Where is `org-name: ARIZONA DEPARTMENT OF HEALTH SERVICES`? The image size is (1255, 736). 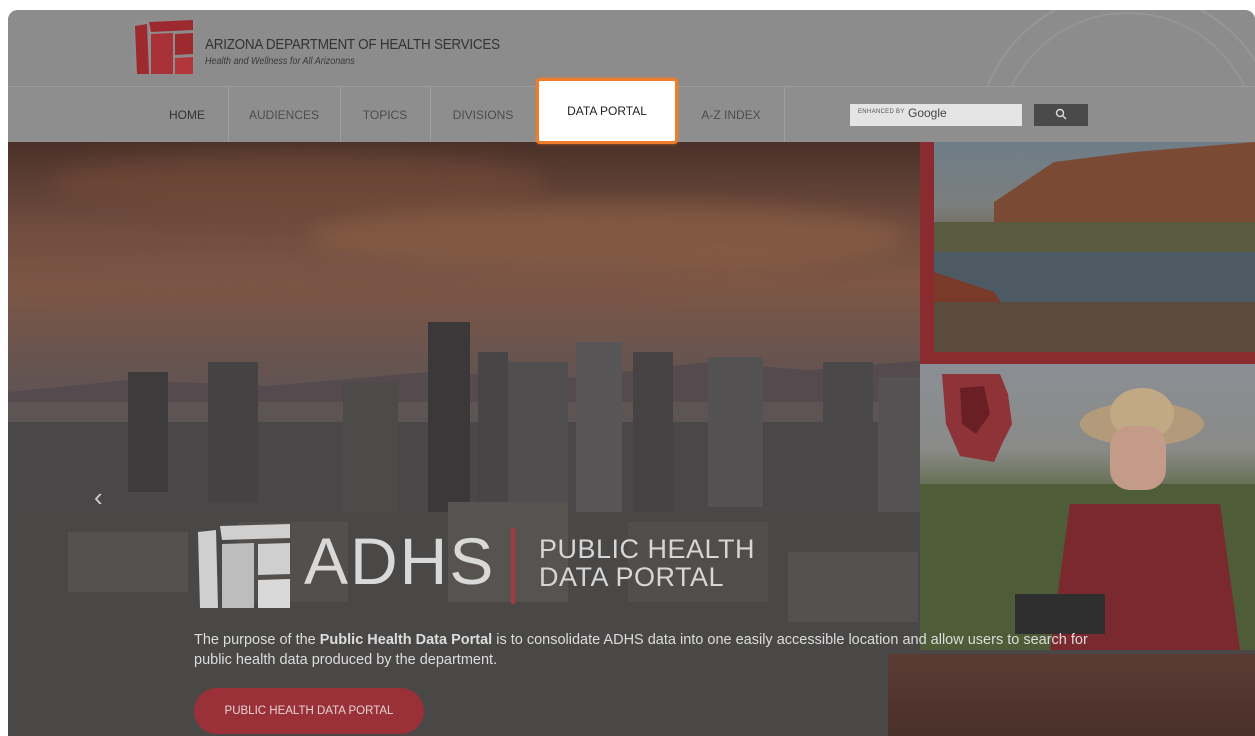
org-name: ARIZONA DEPARTMENT OF HEALTH SERVICES is located at coordinates (352, 44).